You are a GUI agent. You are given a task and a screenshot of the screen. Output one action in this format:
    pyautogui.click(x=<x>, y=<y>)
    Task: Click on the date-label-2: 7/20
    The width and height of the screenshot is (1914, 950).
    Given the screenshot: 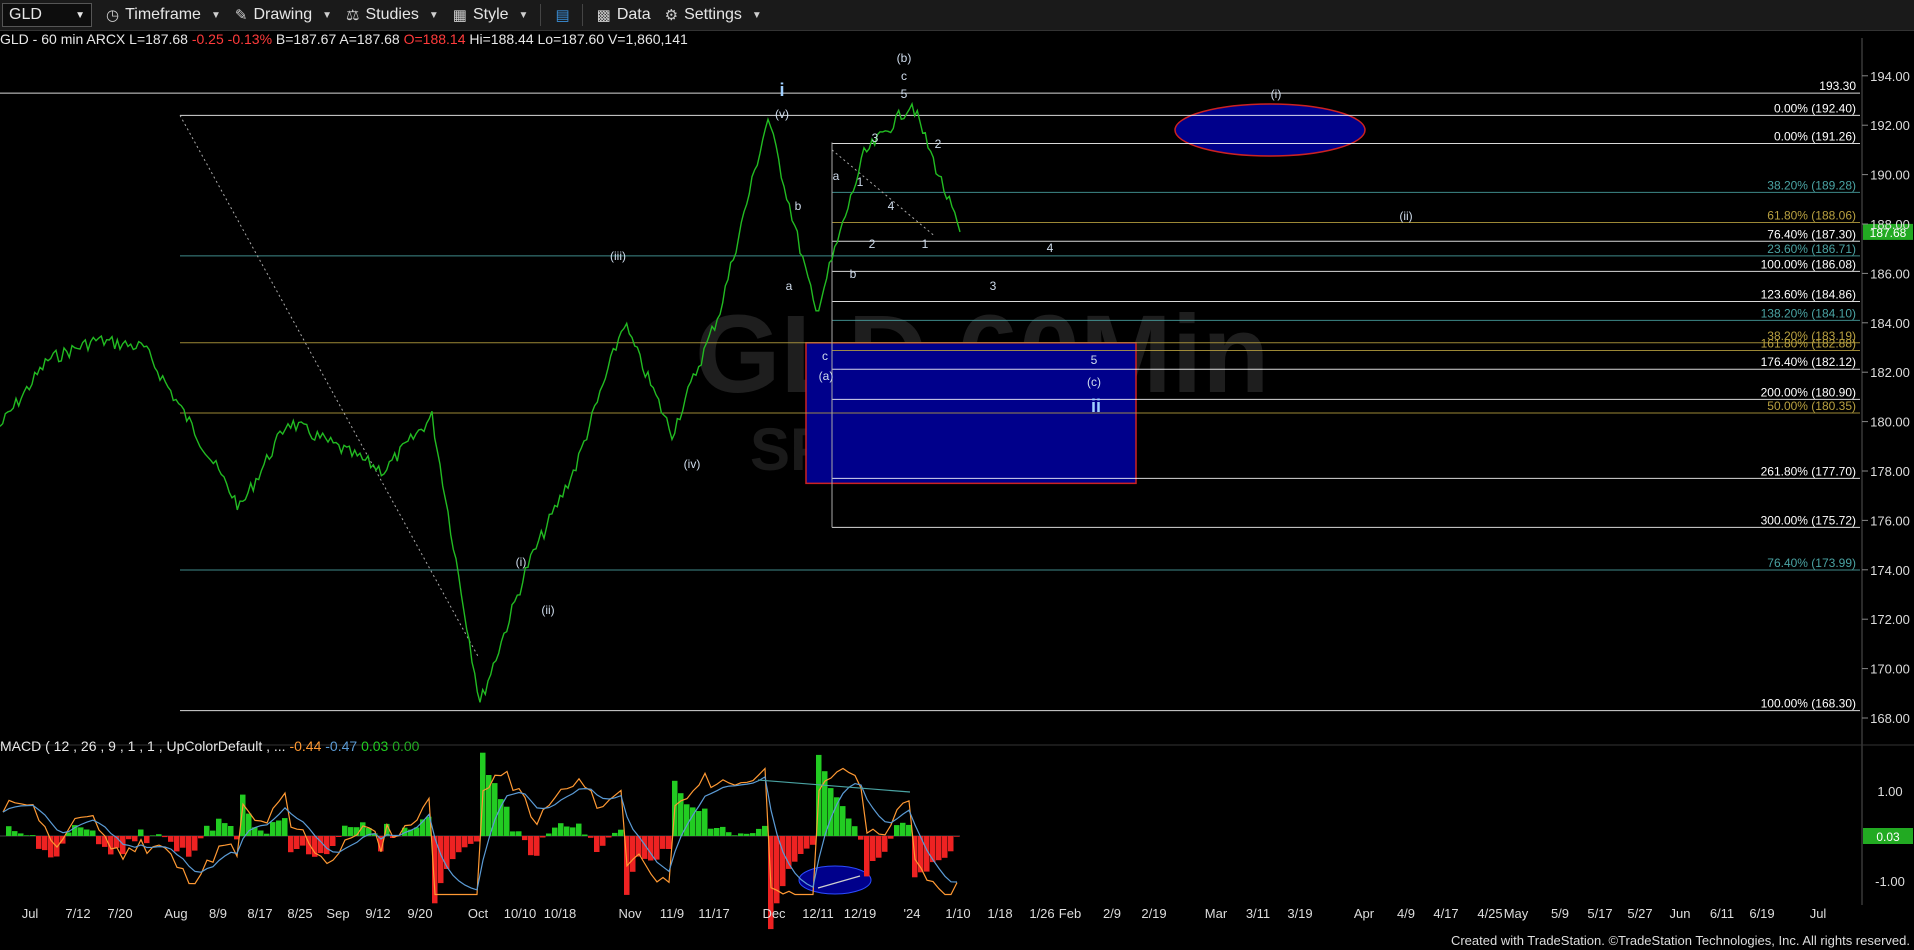 What is the action you would take?
    pyautogui.click(x=119, y=913)
    